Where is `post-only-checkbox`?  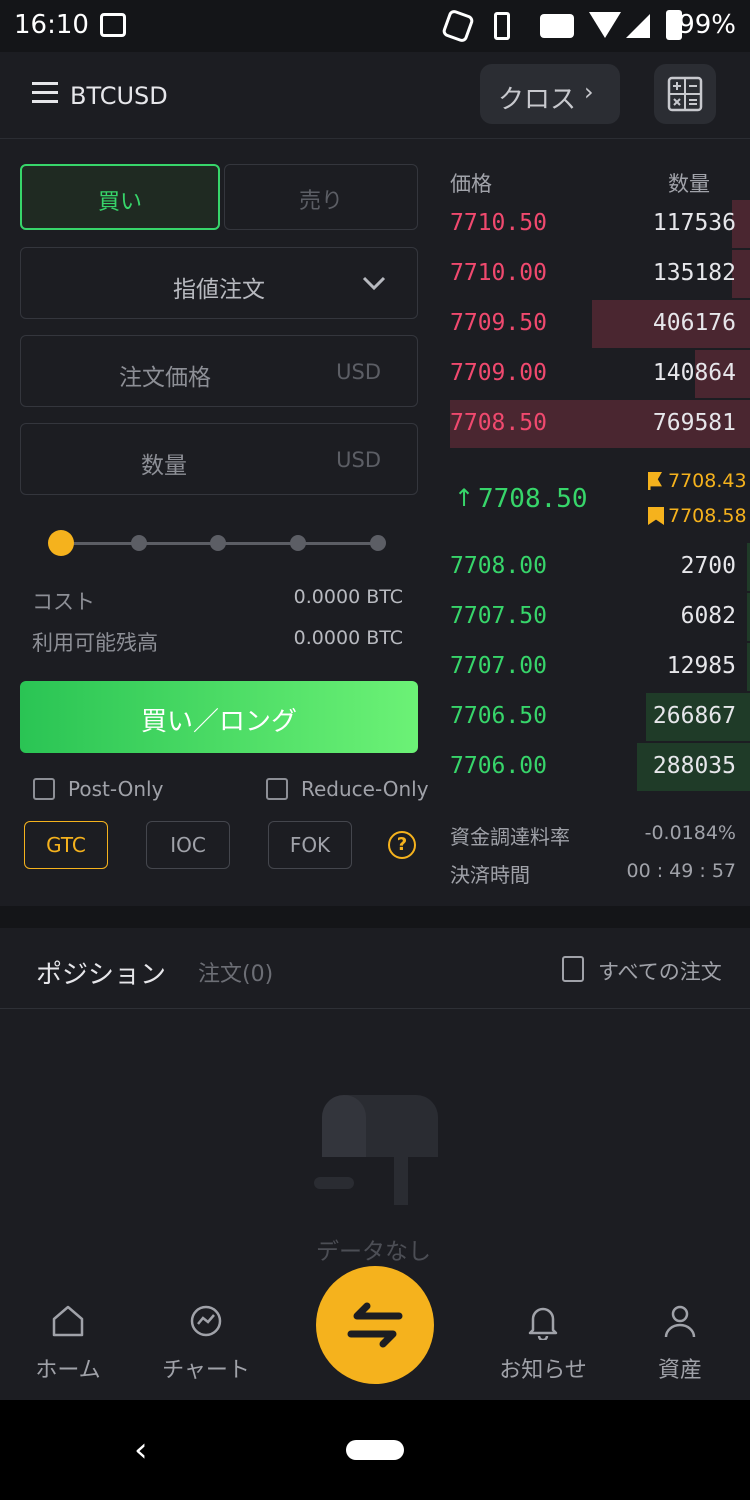
post-only-checkbox is located at coordinates (44, 789).